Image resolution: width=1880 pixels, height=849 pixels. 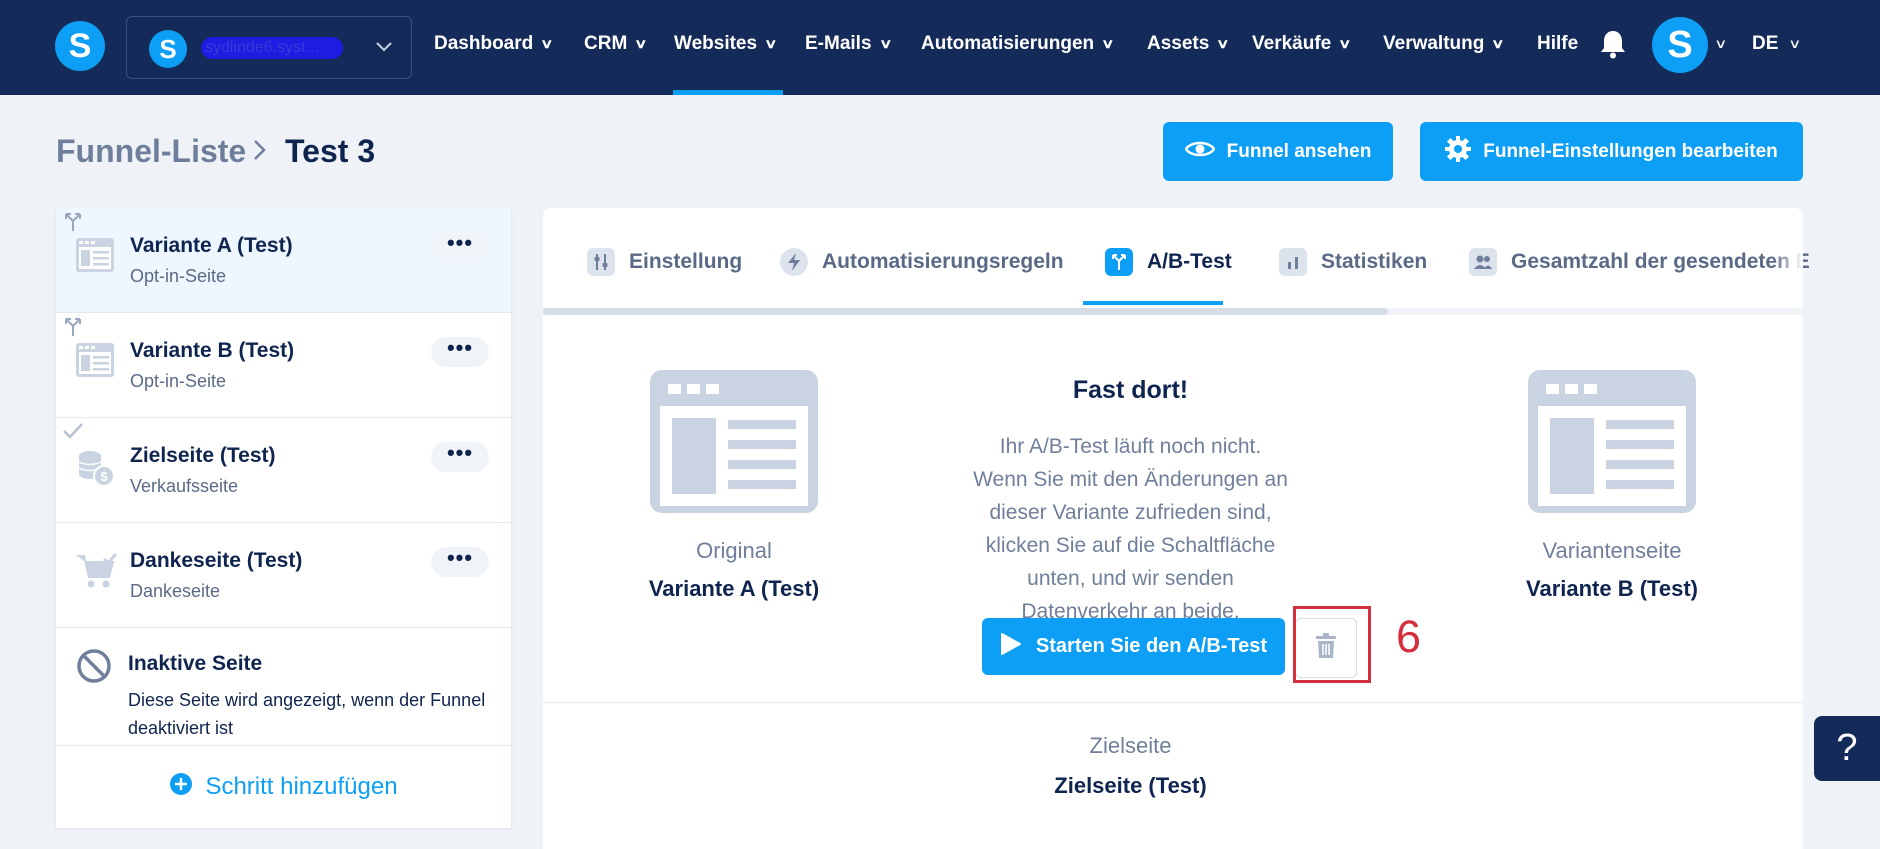 I want to click on sliders-icon, so click(x=601, y=262).